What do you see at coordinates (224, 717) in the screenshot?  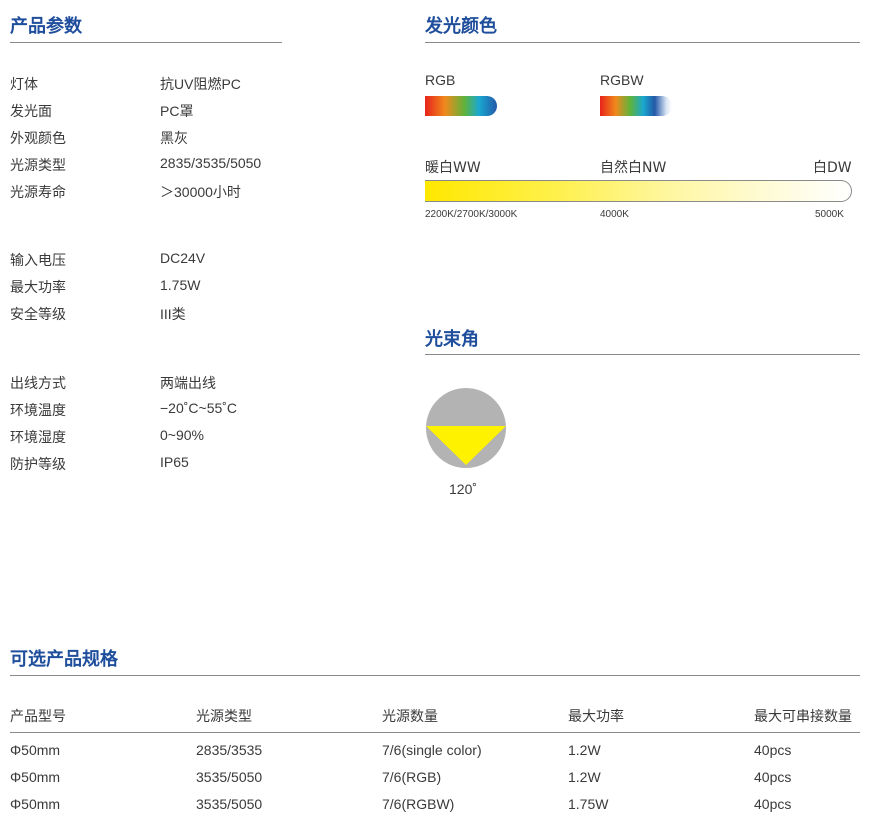 I see `specs-header-cell: 光源类型` at bounding box center [224, 717].